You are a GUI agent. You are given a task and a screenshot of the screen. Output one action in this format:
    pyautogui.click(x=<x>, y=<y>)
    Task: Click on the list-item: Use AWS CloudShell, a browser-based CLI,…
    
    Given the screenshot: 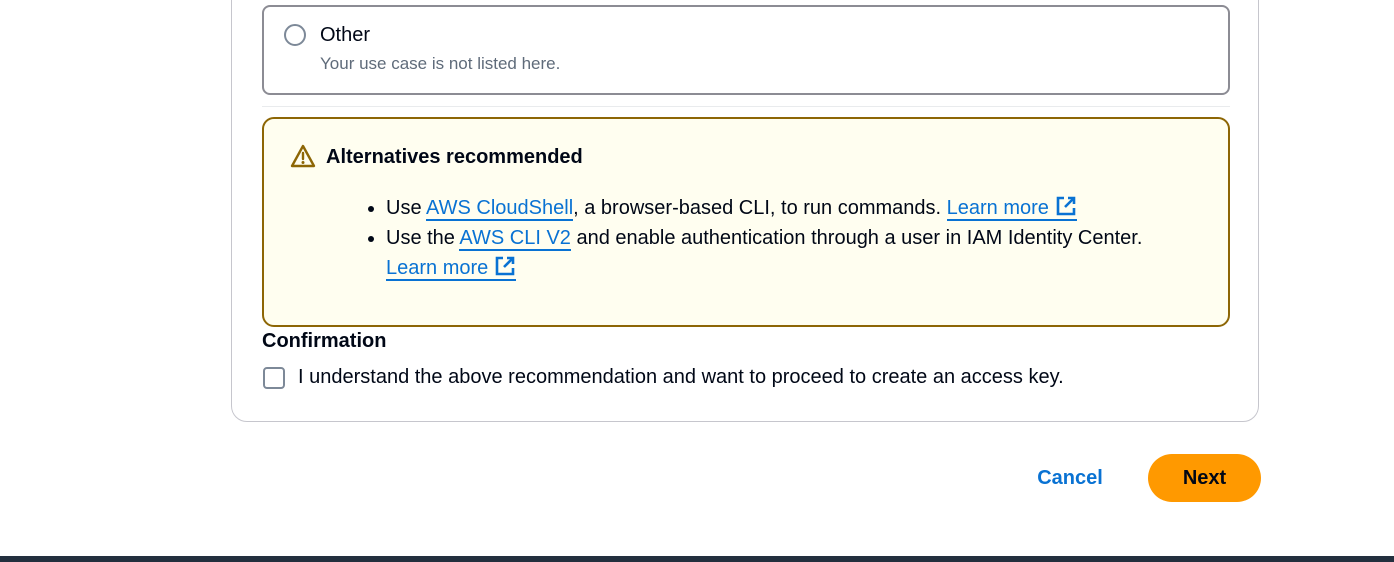 What is the action you would take?
    pyautogui.click(x=776, y=208)
    